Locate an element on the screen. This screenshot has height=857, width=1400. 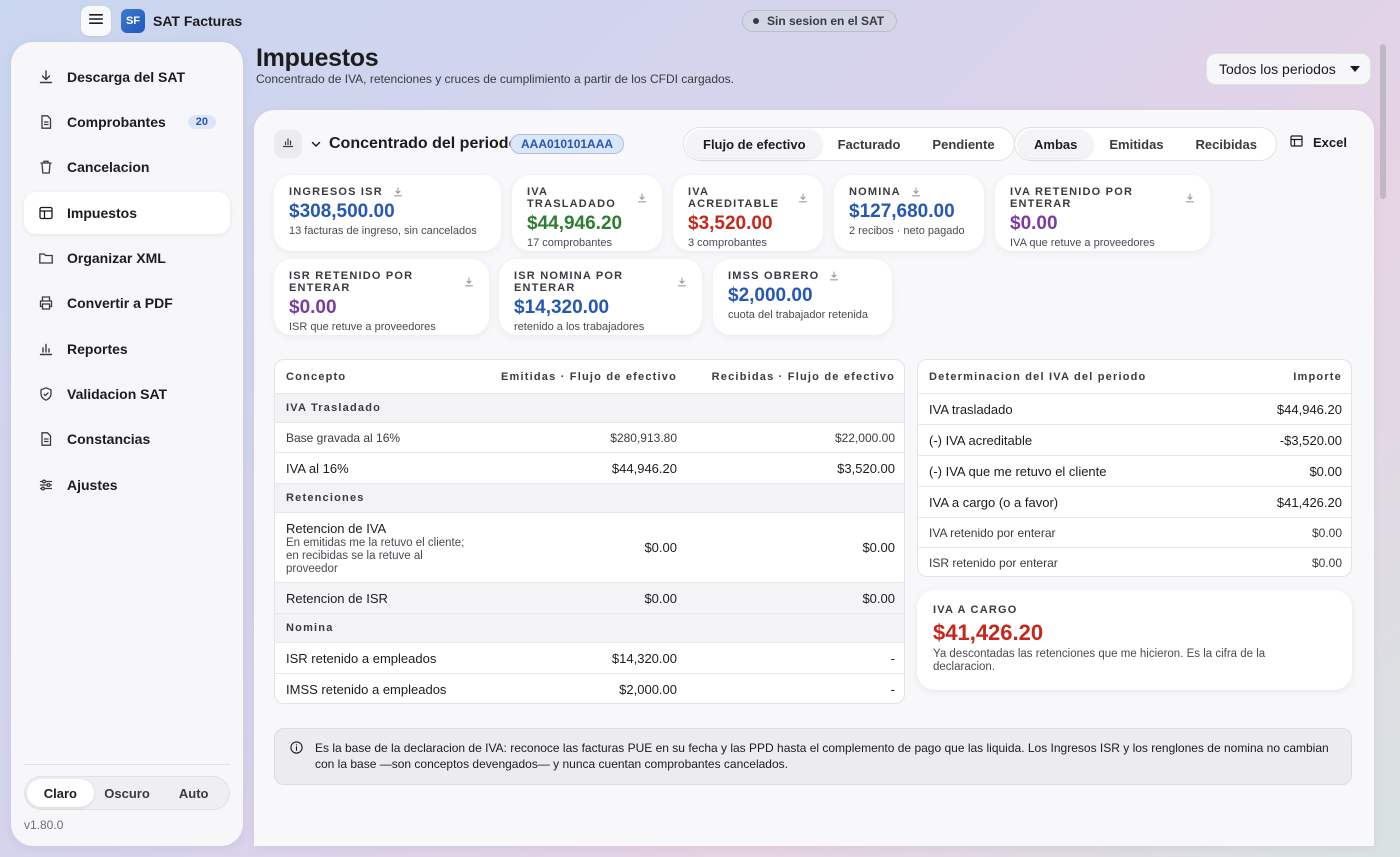
sidebar-item-cancelacion: Cancelacion is located at coordinates (127, 167).